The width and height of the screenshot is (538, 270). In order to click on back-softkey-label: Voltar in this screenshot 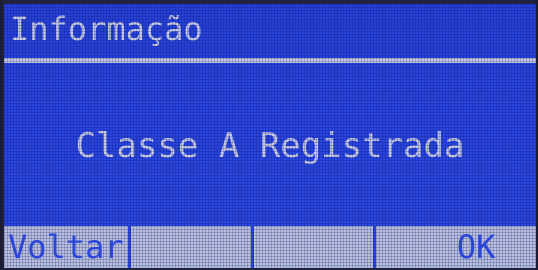, I will do `click(66, 247)`.